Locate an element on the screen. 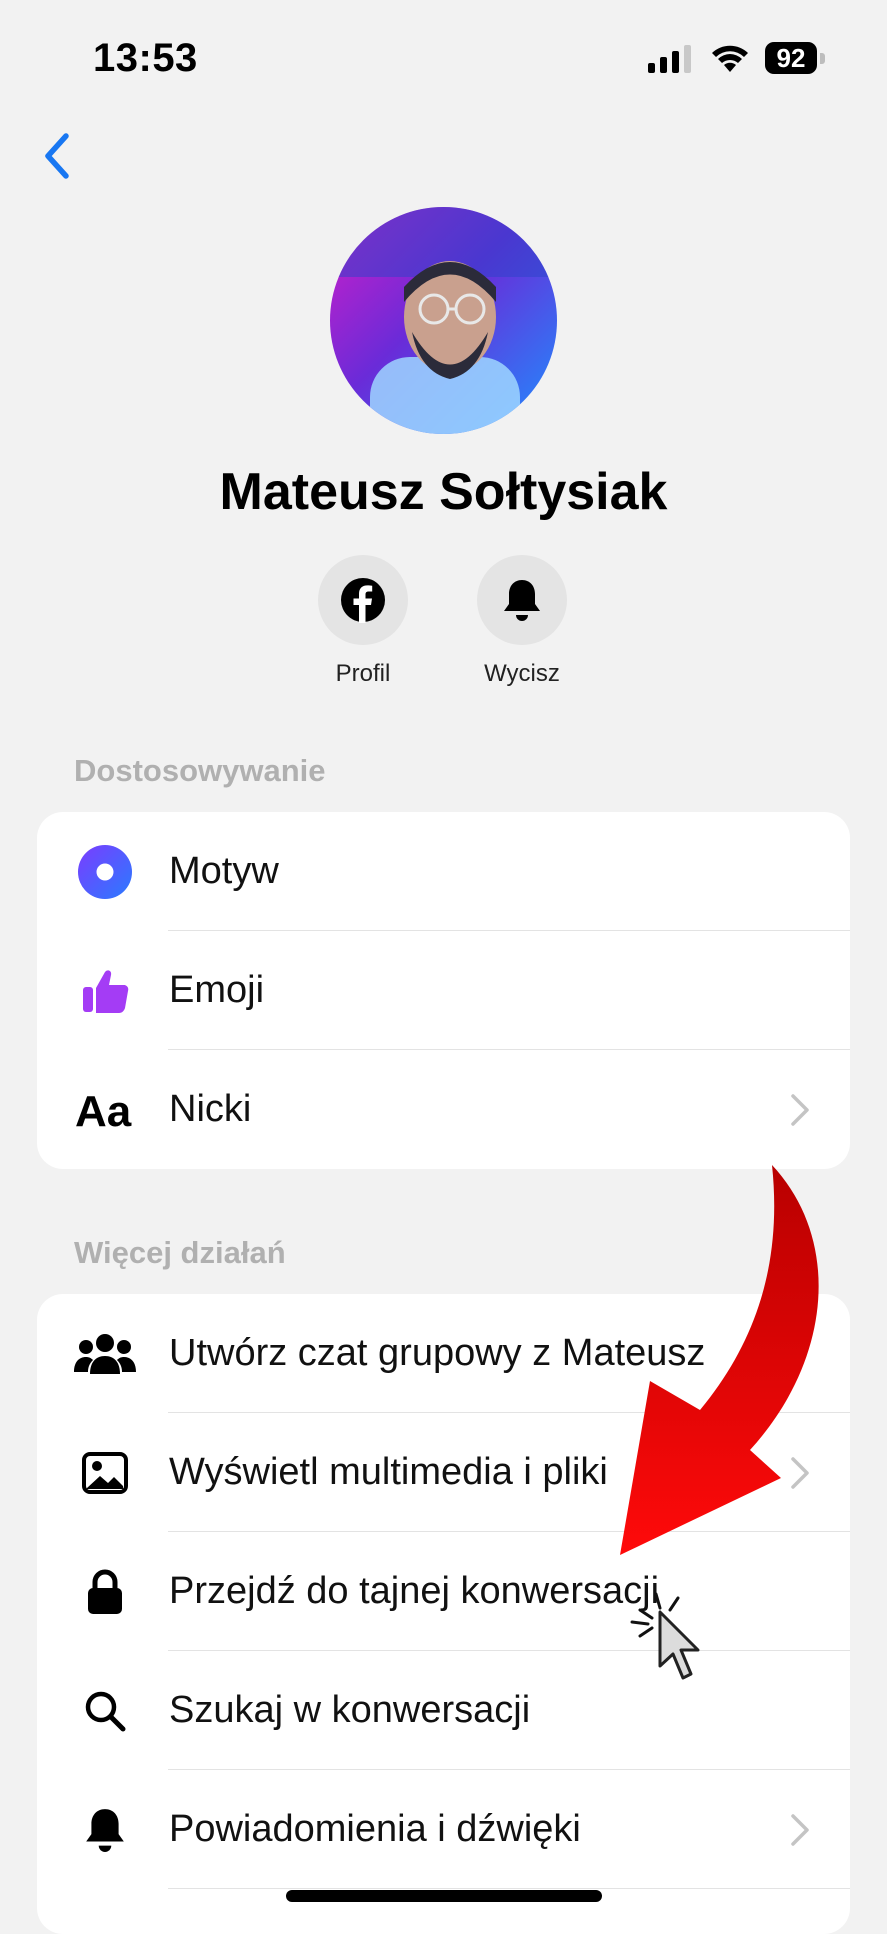 Image resolution: width=887 pixels, height=1934 pixels. list-item-label: Emoji is located at coordinates (217, 990).